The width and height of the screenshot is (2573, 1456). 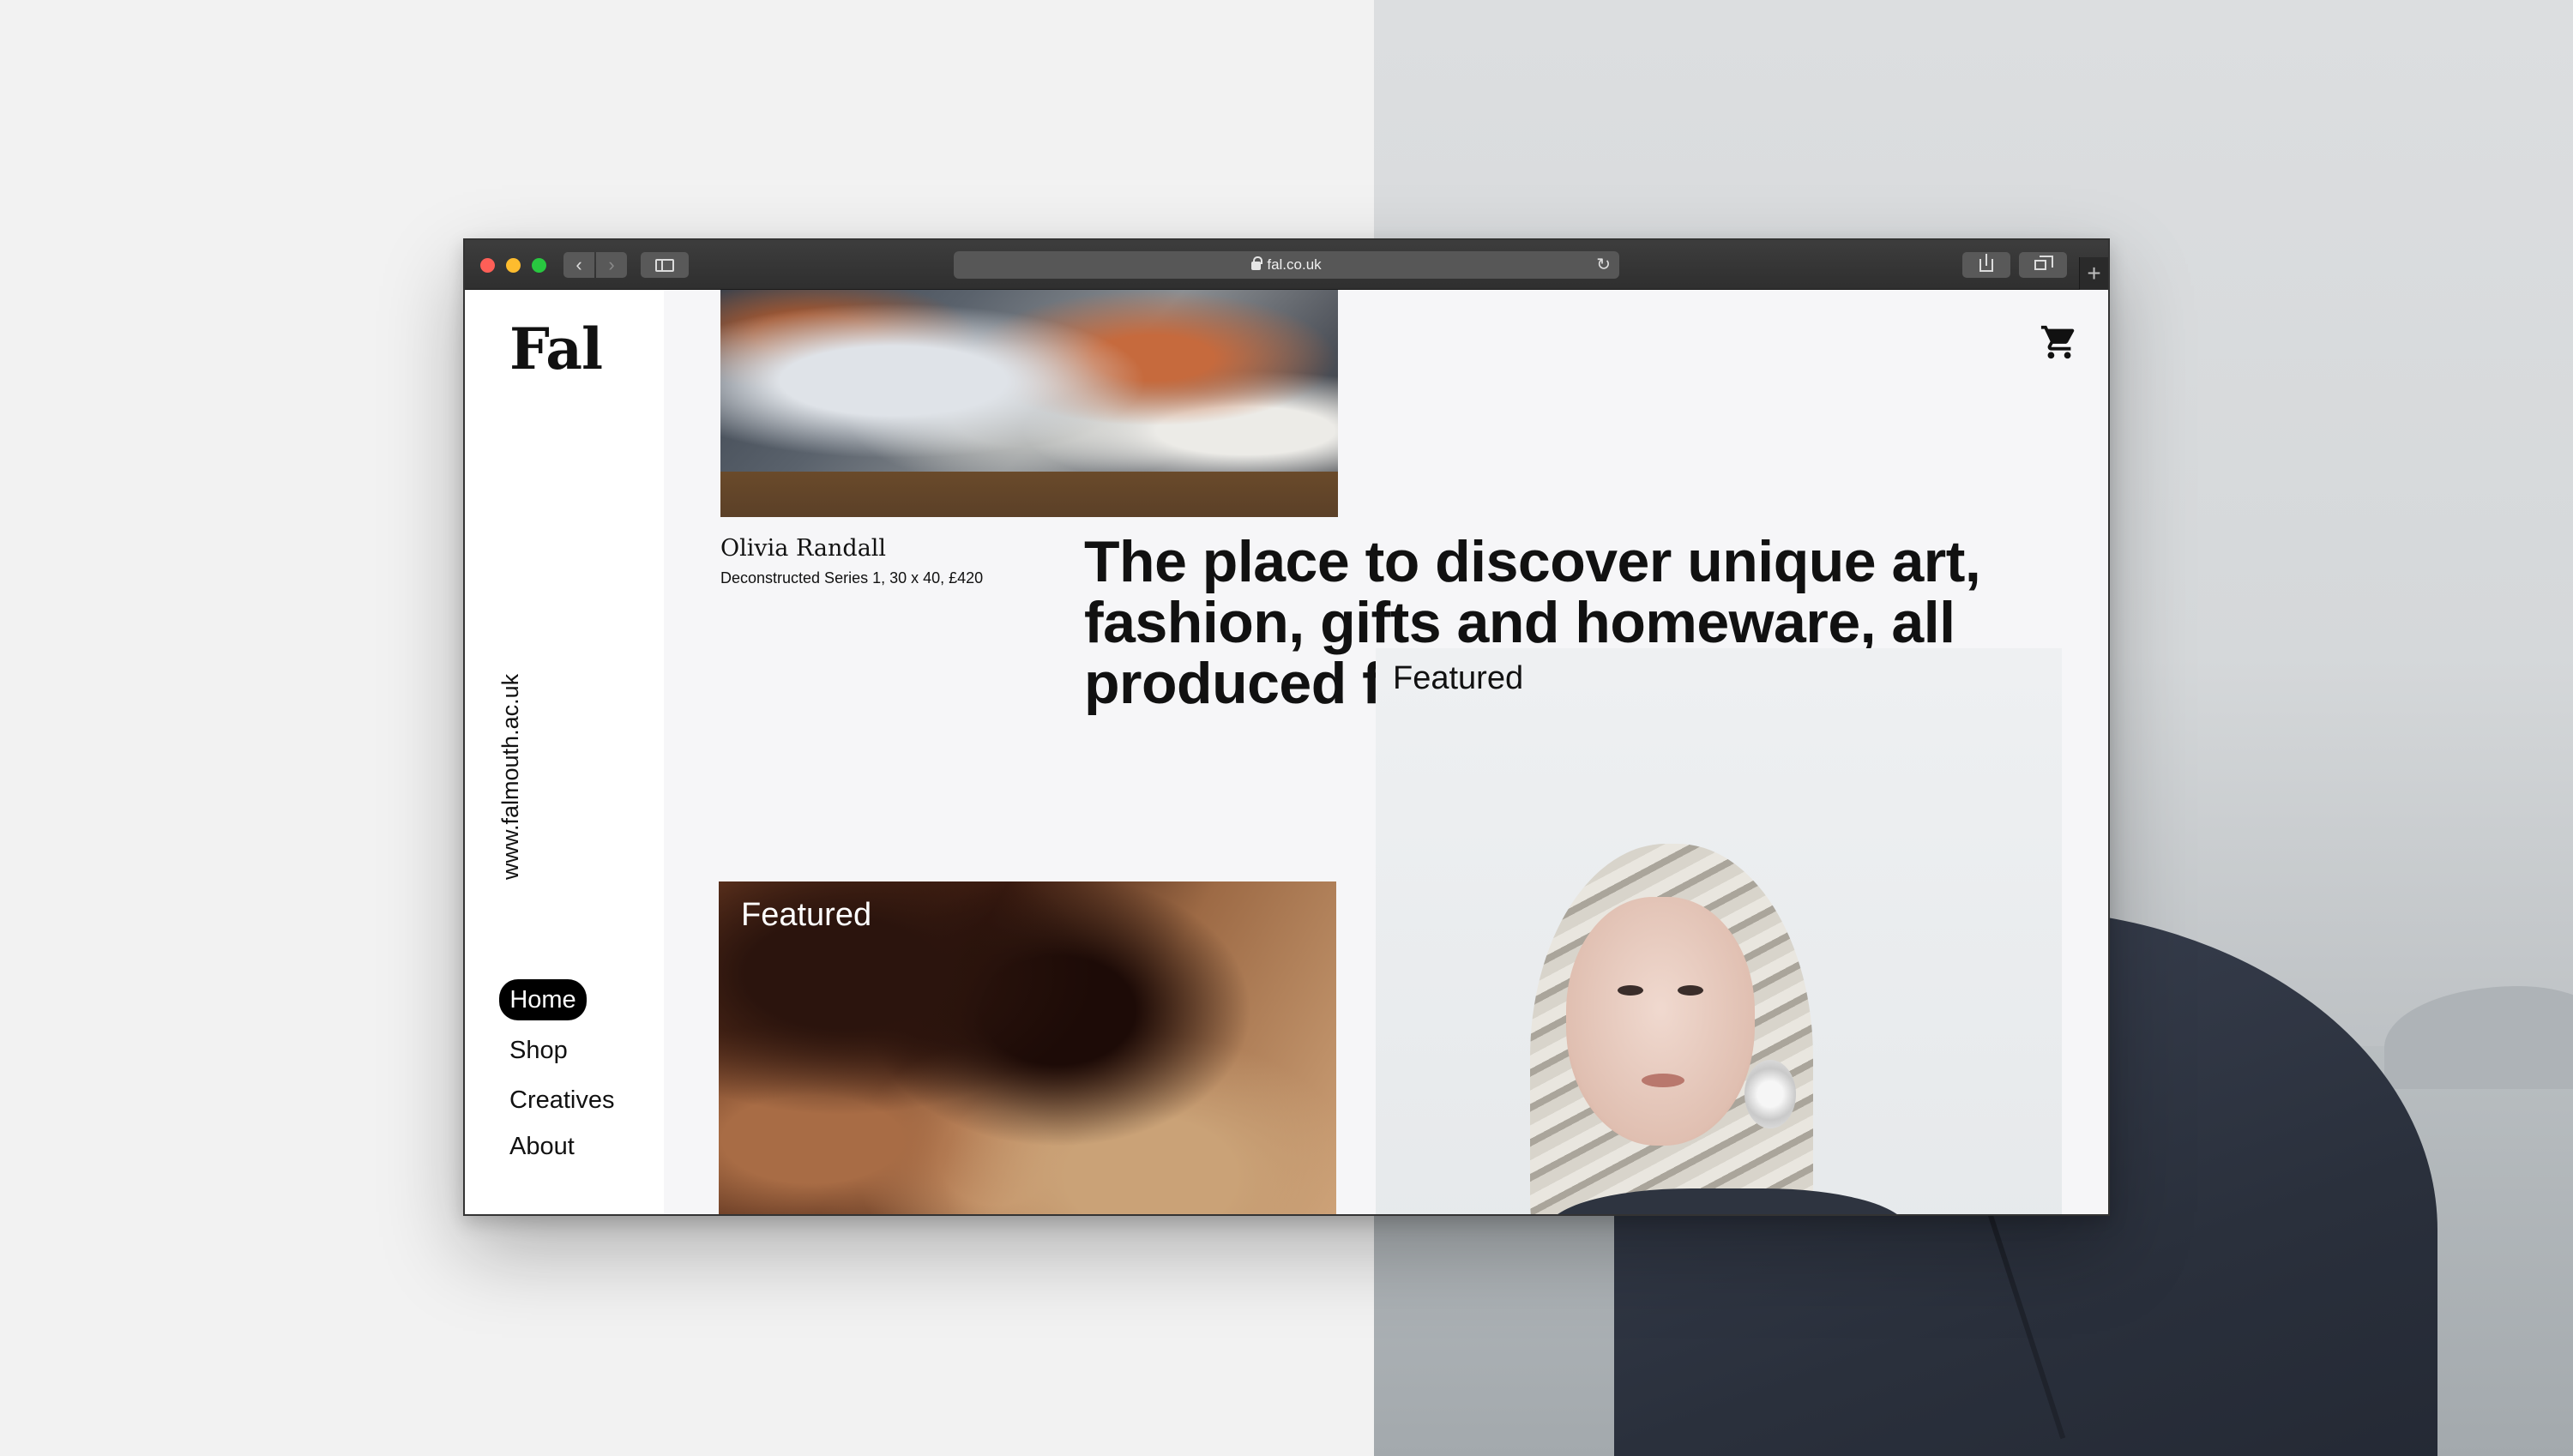 I want to click on featured-card-fashion: Featured, so click(x=1719, y=931).